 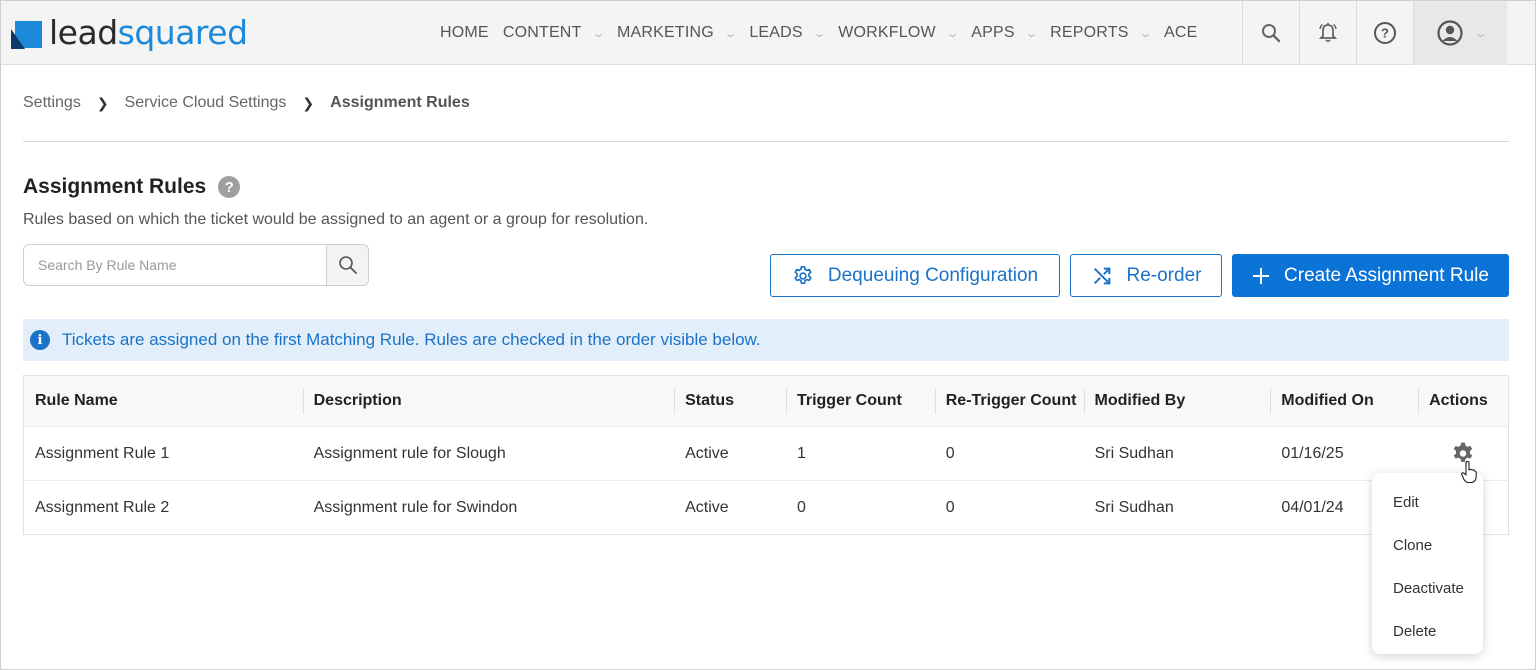 I want to click on rule-name-cell: Assignment Rule 1, so click(x=102, y=453).